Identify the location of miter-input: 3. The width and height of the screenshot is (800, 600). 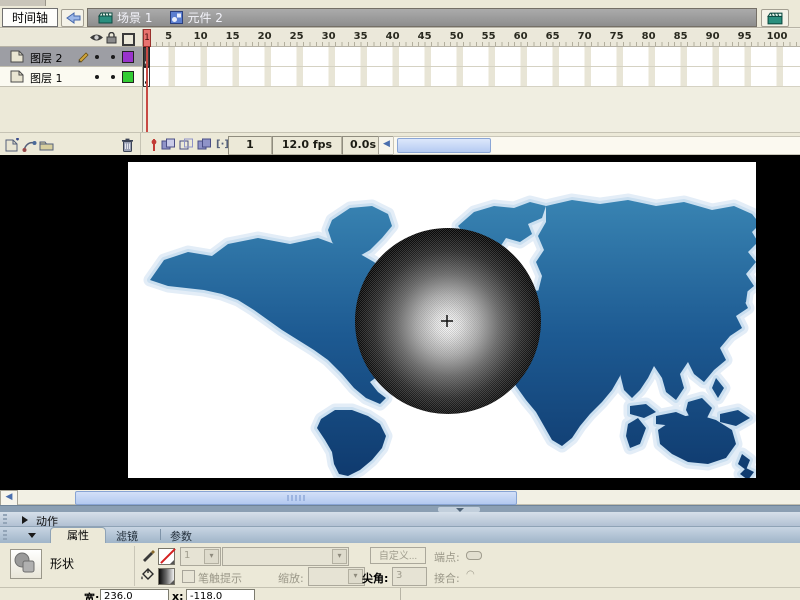
(409, 576).